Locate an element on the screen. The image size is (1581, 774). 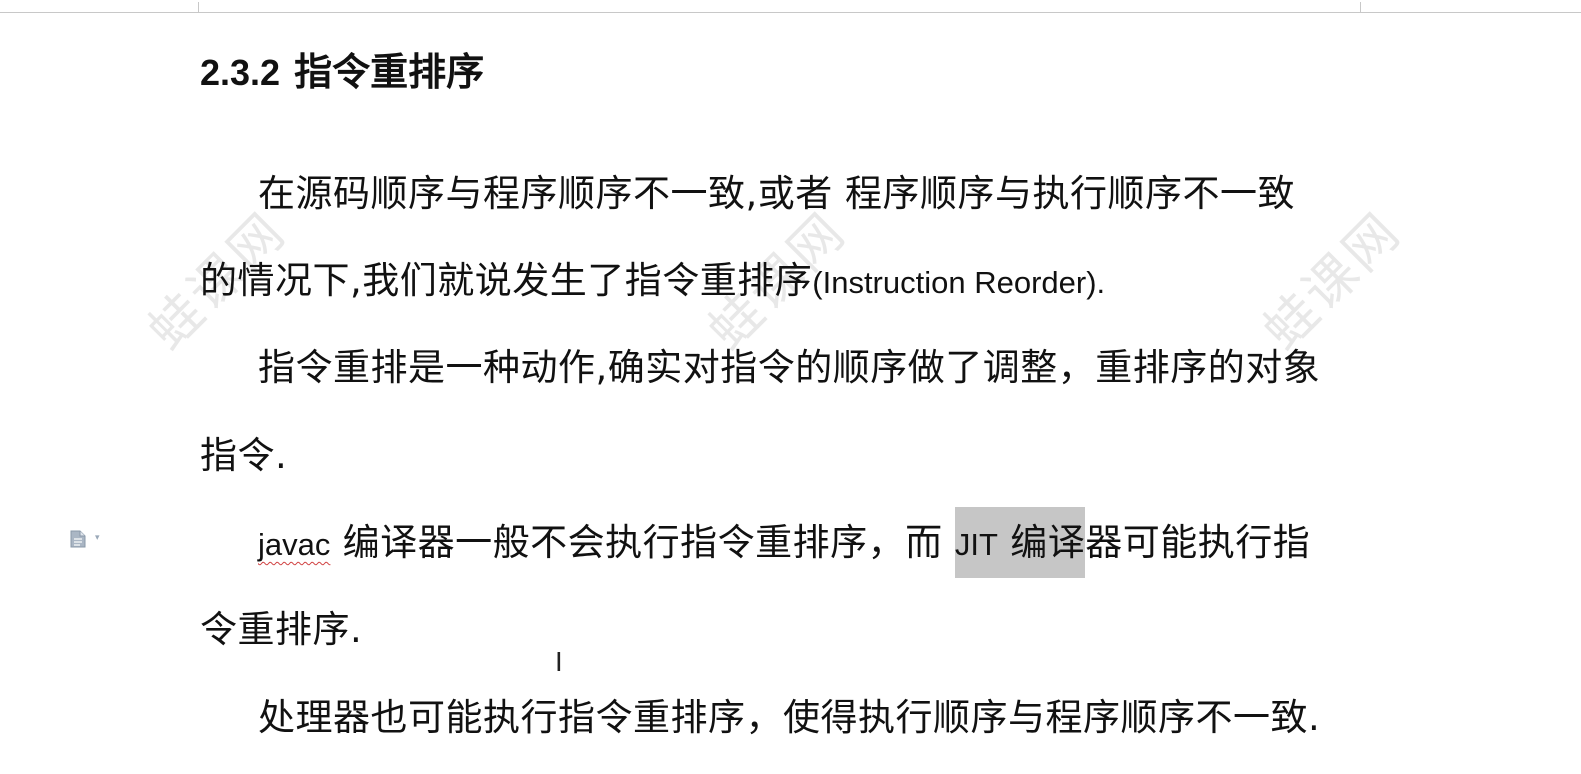
page-corner-mark-right is located at coordinates (1384, 7).